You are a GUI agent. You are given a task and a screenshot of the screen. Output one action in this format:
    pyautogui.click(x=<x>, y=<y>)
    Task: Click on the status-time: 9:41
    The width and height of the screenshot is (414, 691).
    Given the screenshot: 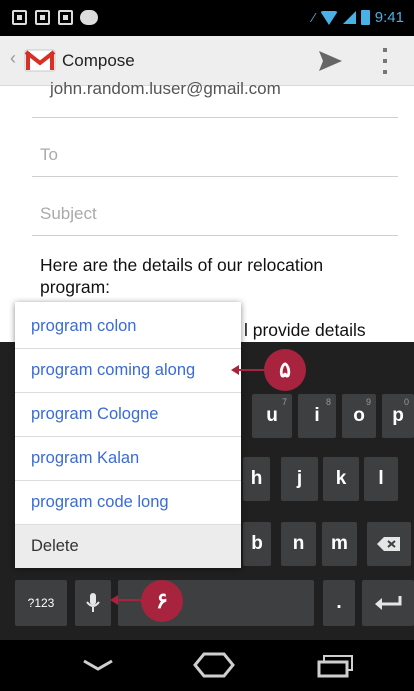 What is the action you would take?
    pyautogui.click(x=389, y=17)
    